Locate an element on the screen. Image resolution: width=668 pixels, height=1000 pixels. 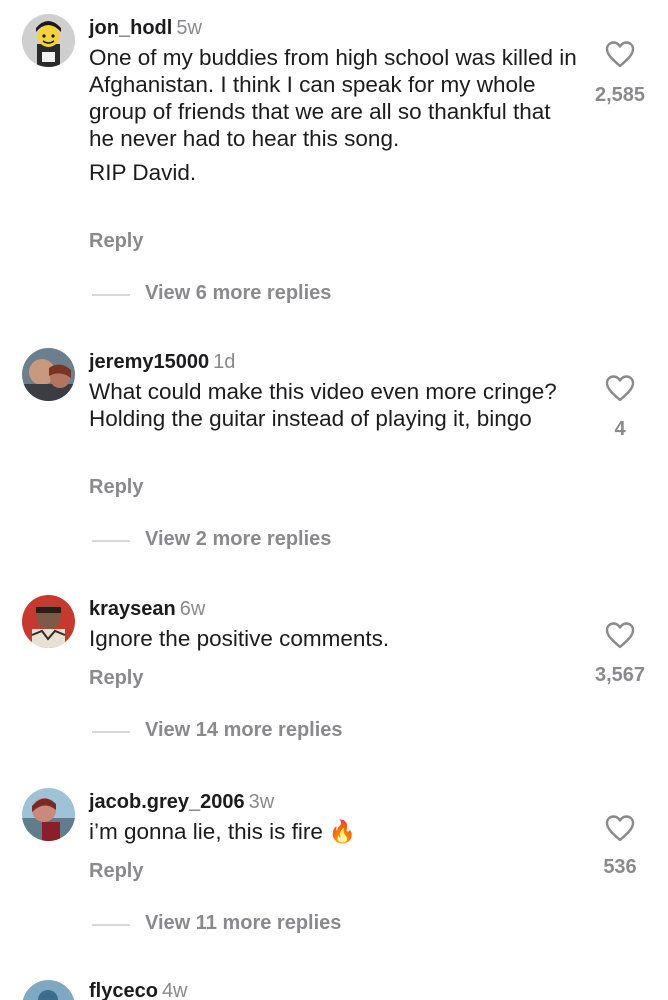
comment-item: flyceco 4w is located at coordinates (334, 990).